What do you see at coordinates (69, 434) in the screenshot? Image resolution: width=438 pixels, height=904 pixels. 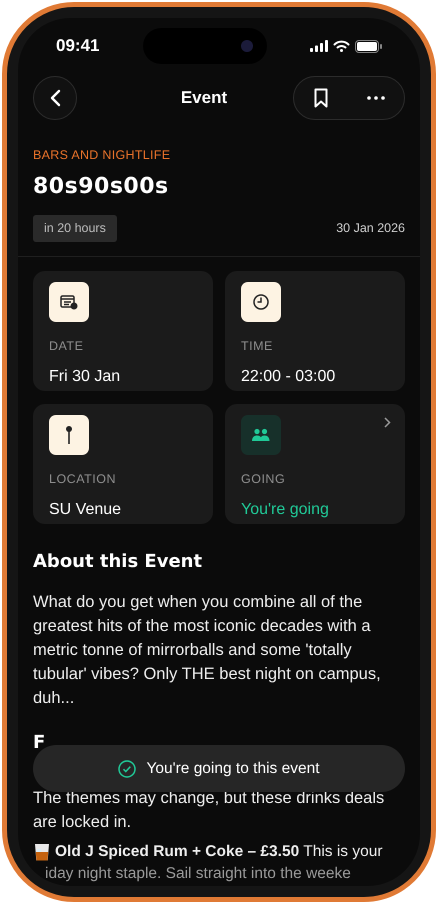 I see `pin-icon` at bounding box center [69, 434].